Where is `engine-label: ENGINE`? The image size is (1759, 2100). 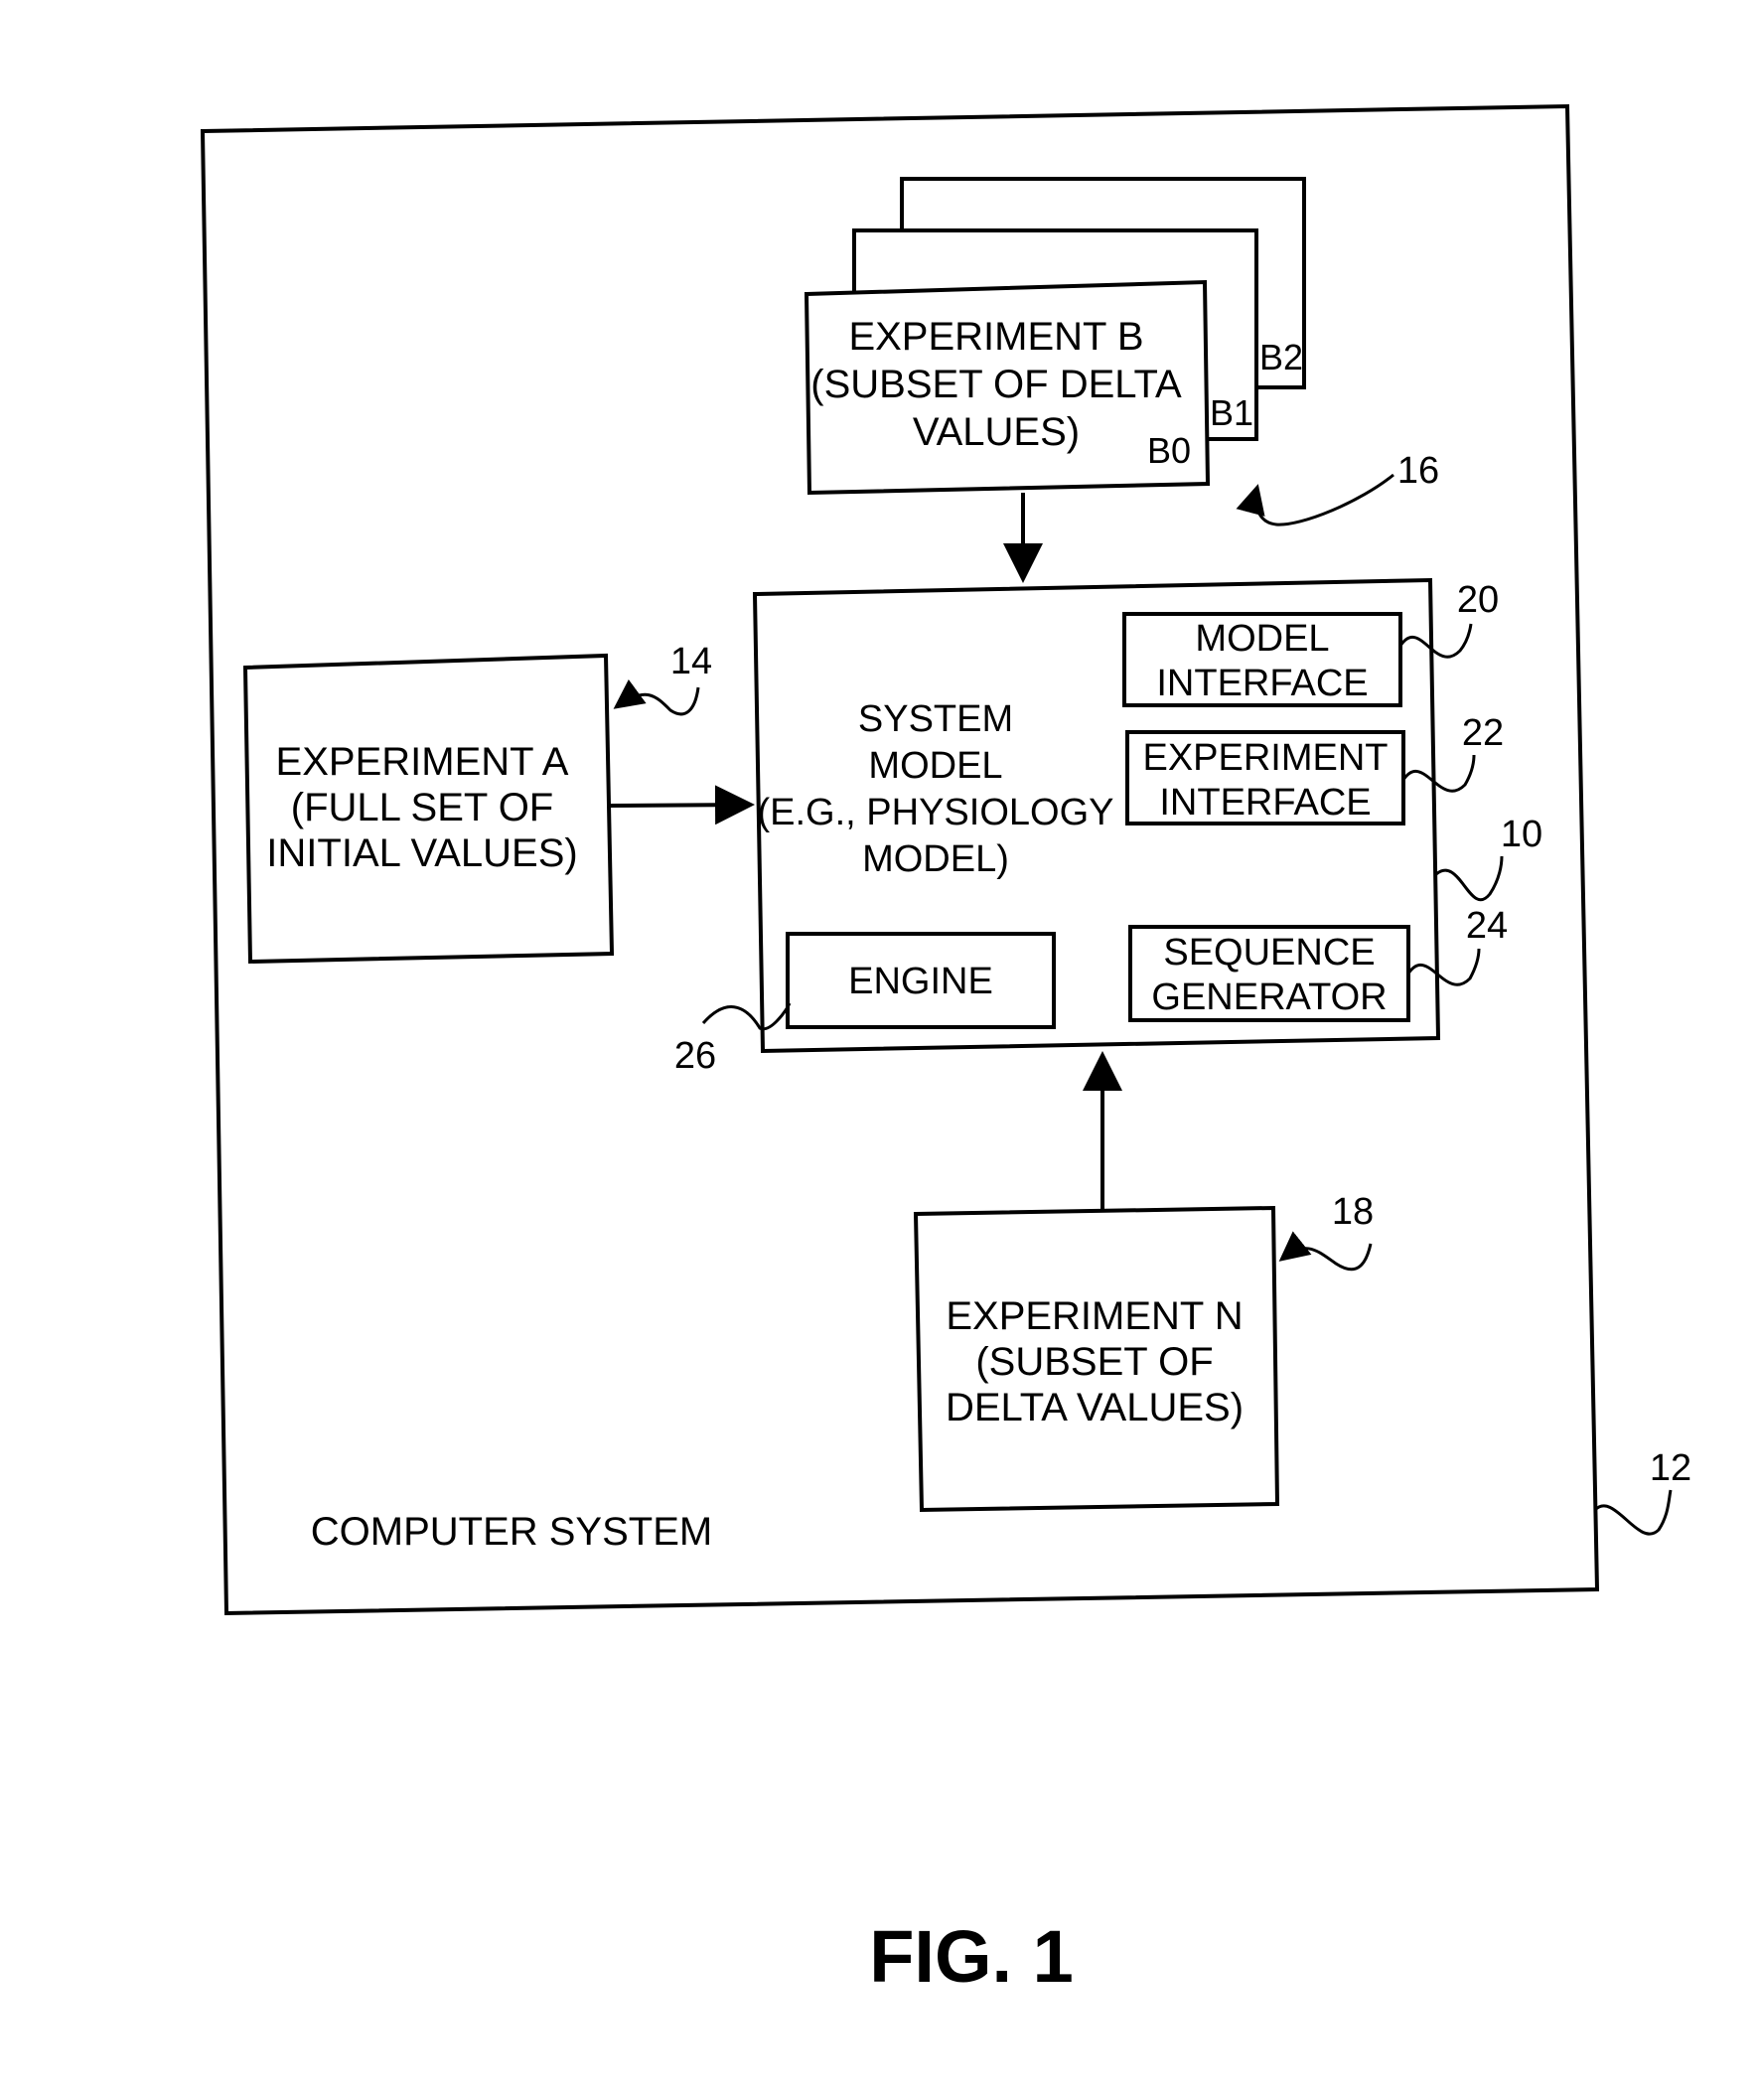
engine-label: ENGINE is located at coordinates (920, 981).